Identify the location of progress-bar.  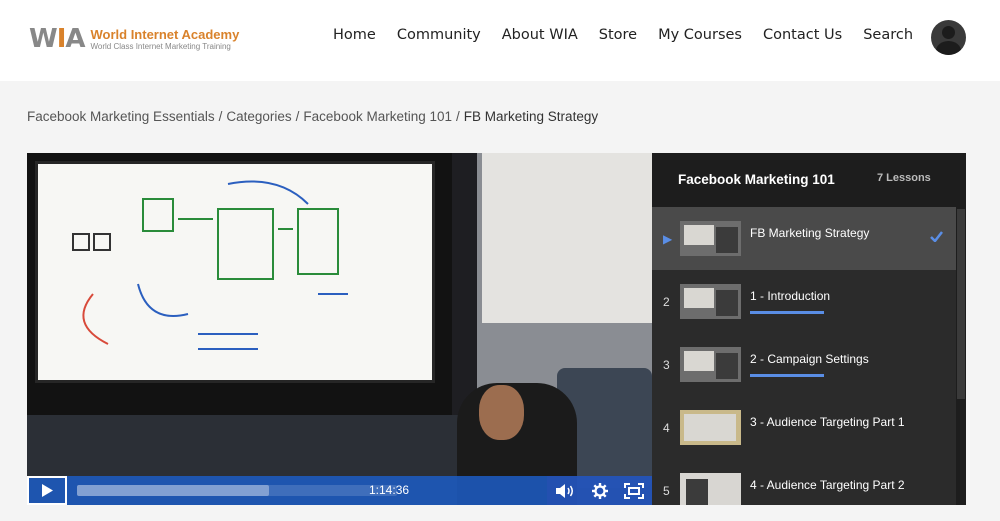
(237, 490).